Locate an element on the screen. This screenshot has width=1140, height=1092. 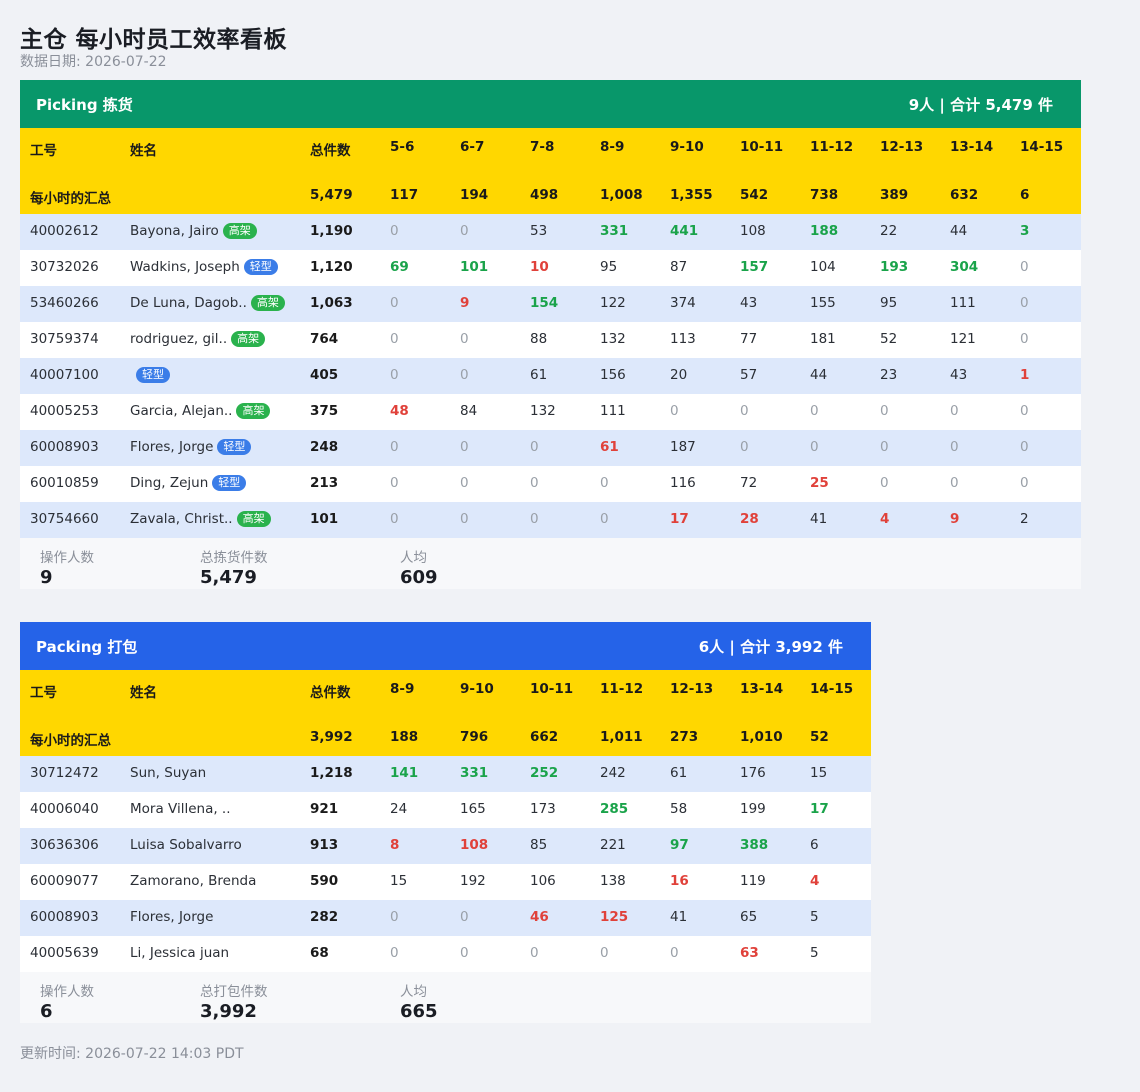
hourly-summary-cell: 273 is located at coordinates (684, 737).